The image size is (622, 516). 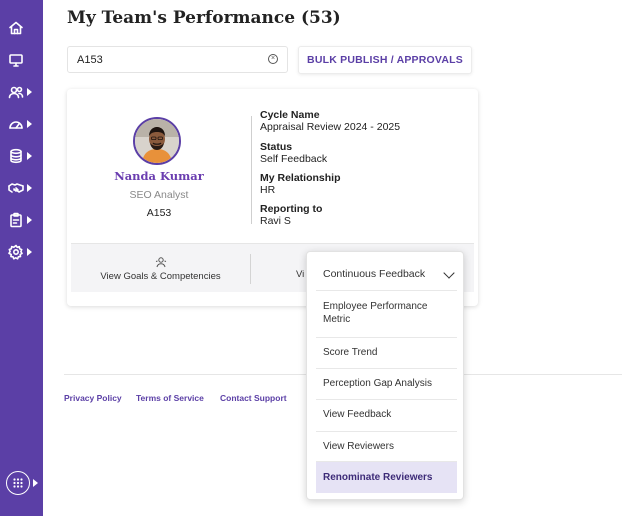 I want to click on relationship-value: HR, so click(x=268, y=190).